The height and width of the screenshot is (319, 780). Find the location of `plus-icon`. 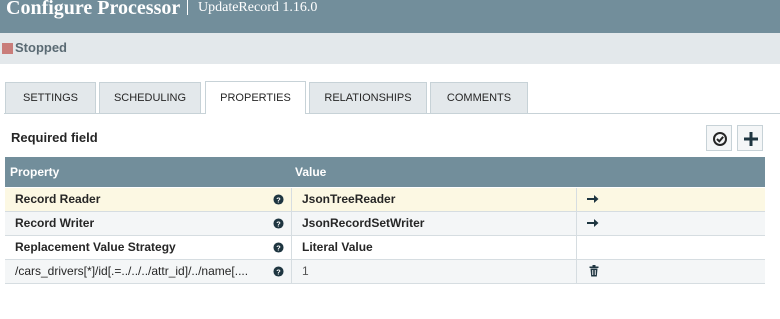

plus-icon is located at coordinates (751, 139).